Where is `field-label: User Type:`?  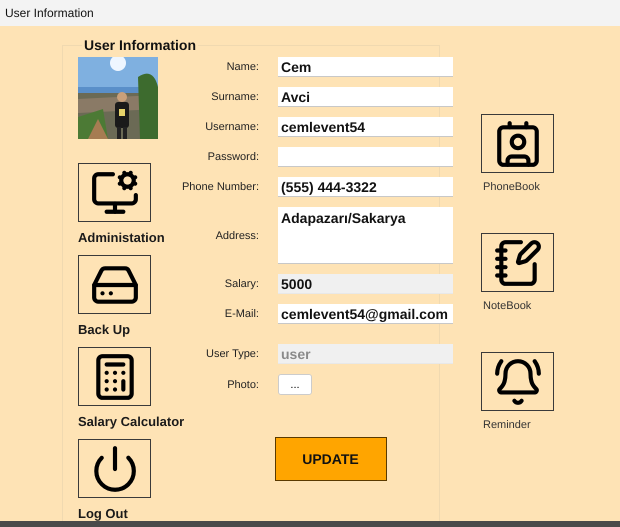 field-label: User Type: is located at coordinates (232, 354).